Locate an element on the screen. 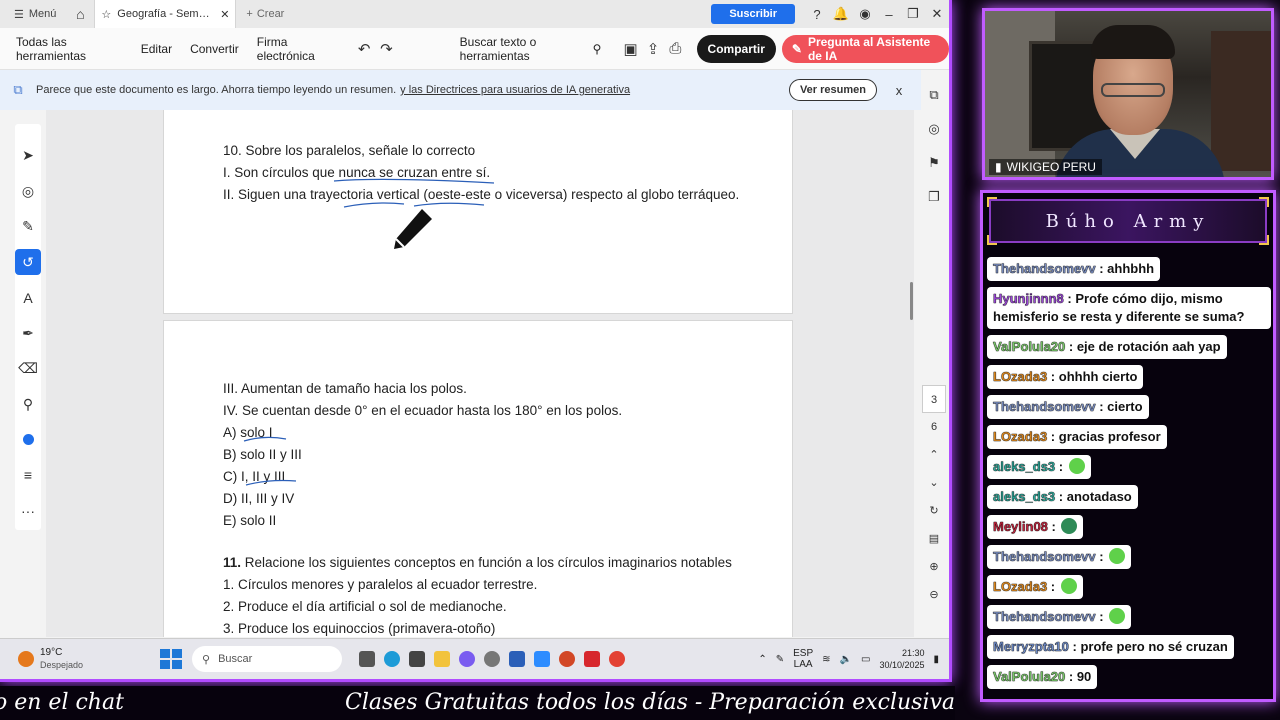  new-tab-button: + Crear is located at coordinates (265, 14).